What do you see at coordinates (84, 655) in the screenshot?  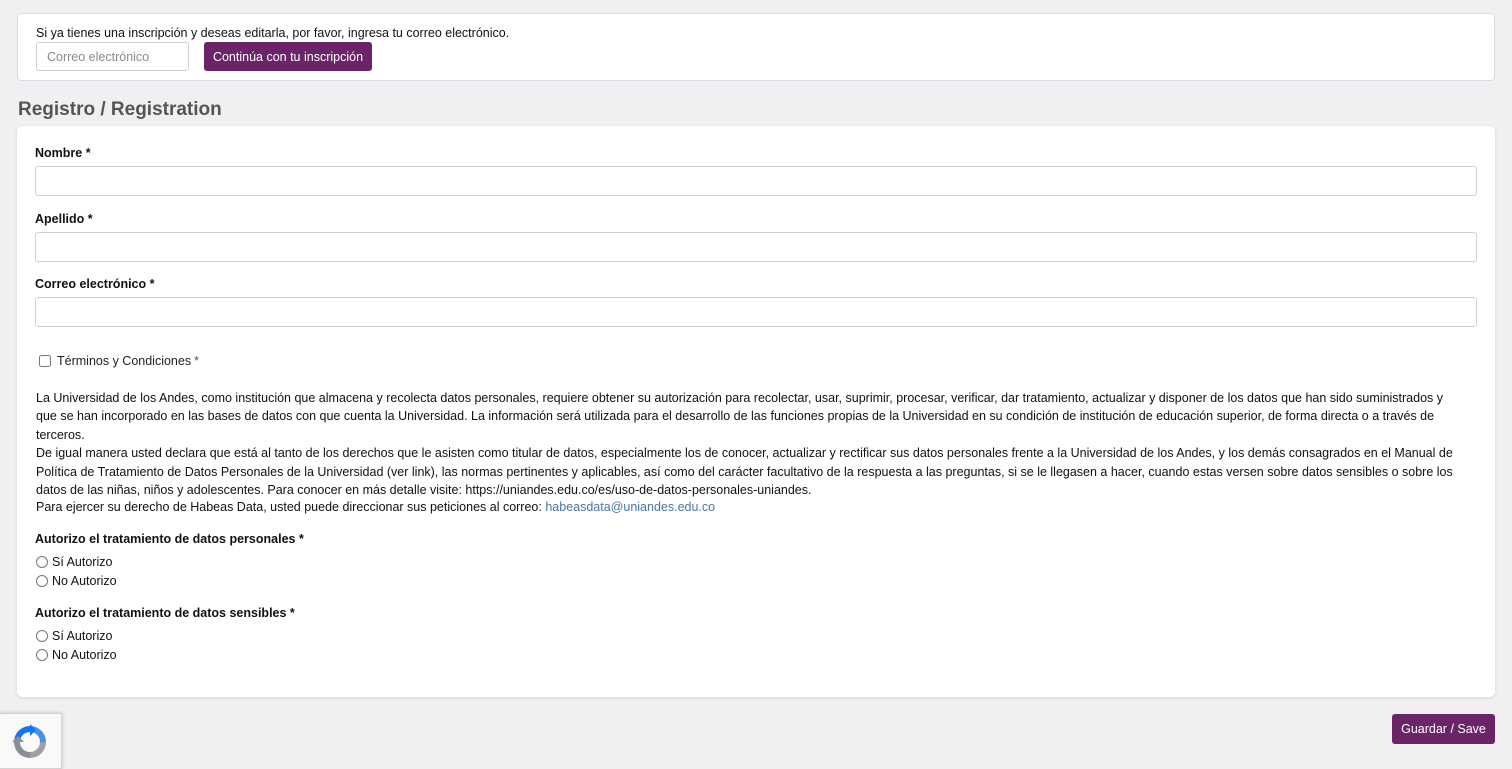 I see `sensitive-data-no-label: No Autorizo` at bounding box center [84, 655].